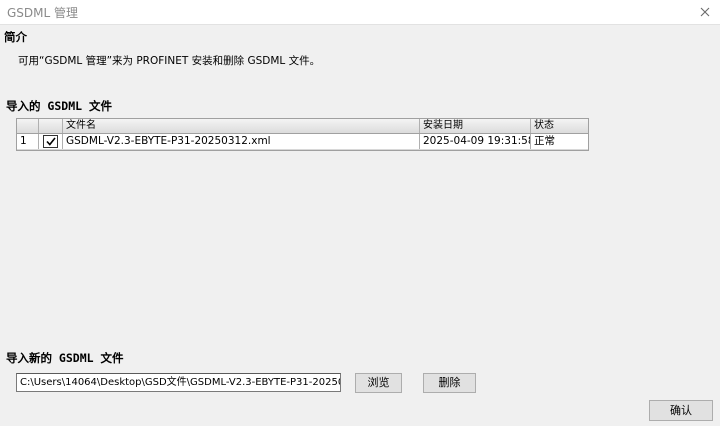 Image resolution: width=720 pixels, height=426 pixels. Describe the element at coordinates (241, 126) in the screenshot. I see `column-header-filename: 文件名` at that location.